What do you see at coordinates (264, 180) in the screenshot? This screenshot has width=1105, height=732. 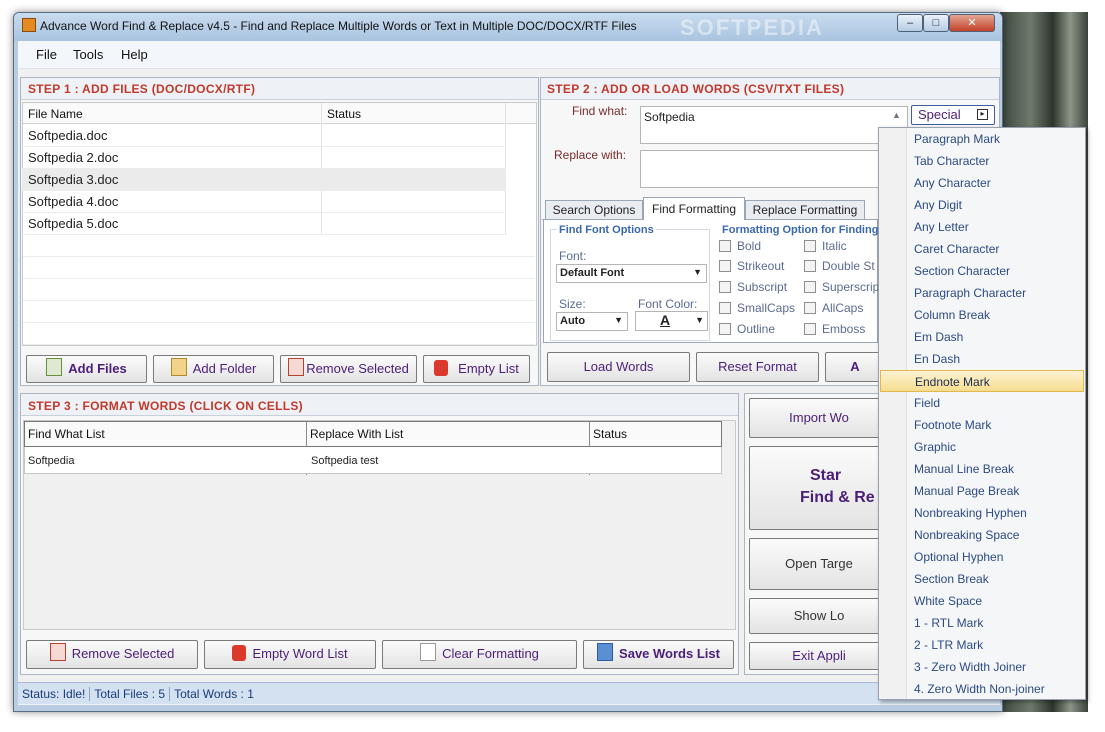 I see `file-row: Softpedia 3.doc` at bounding box center [264, 180].